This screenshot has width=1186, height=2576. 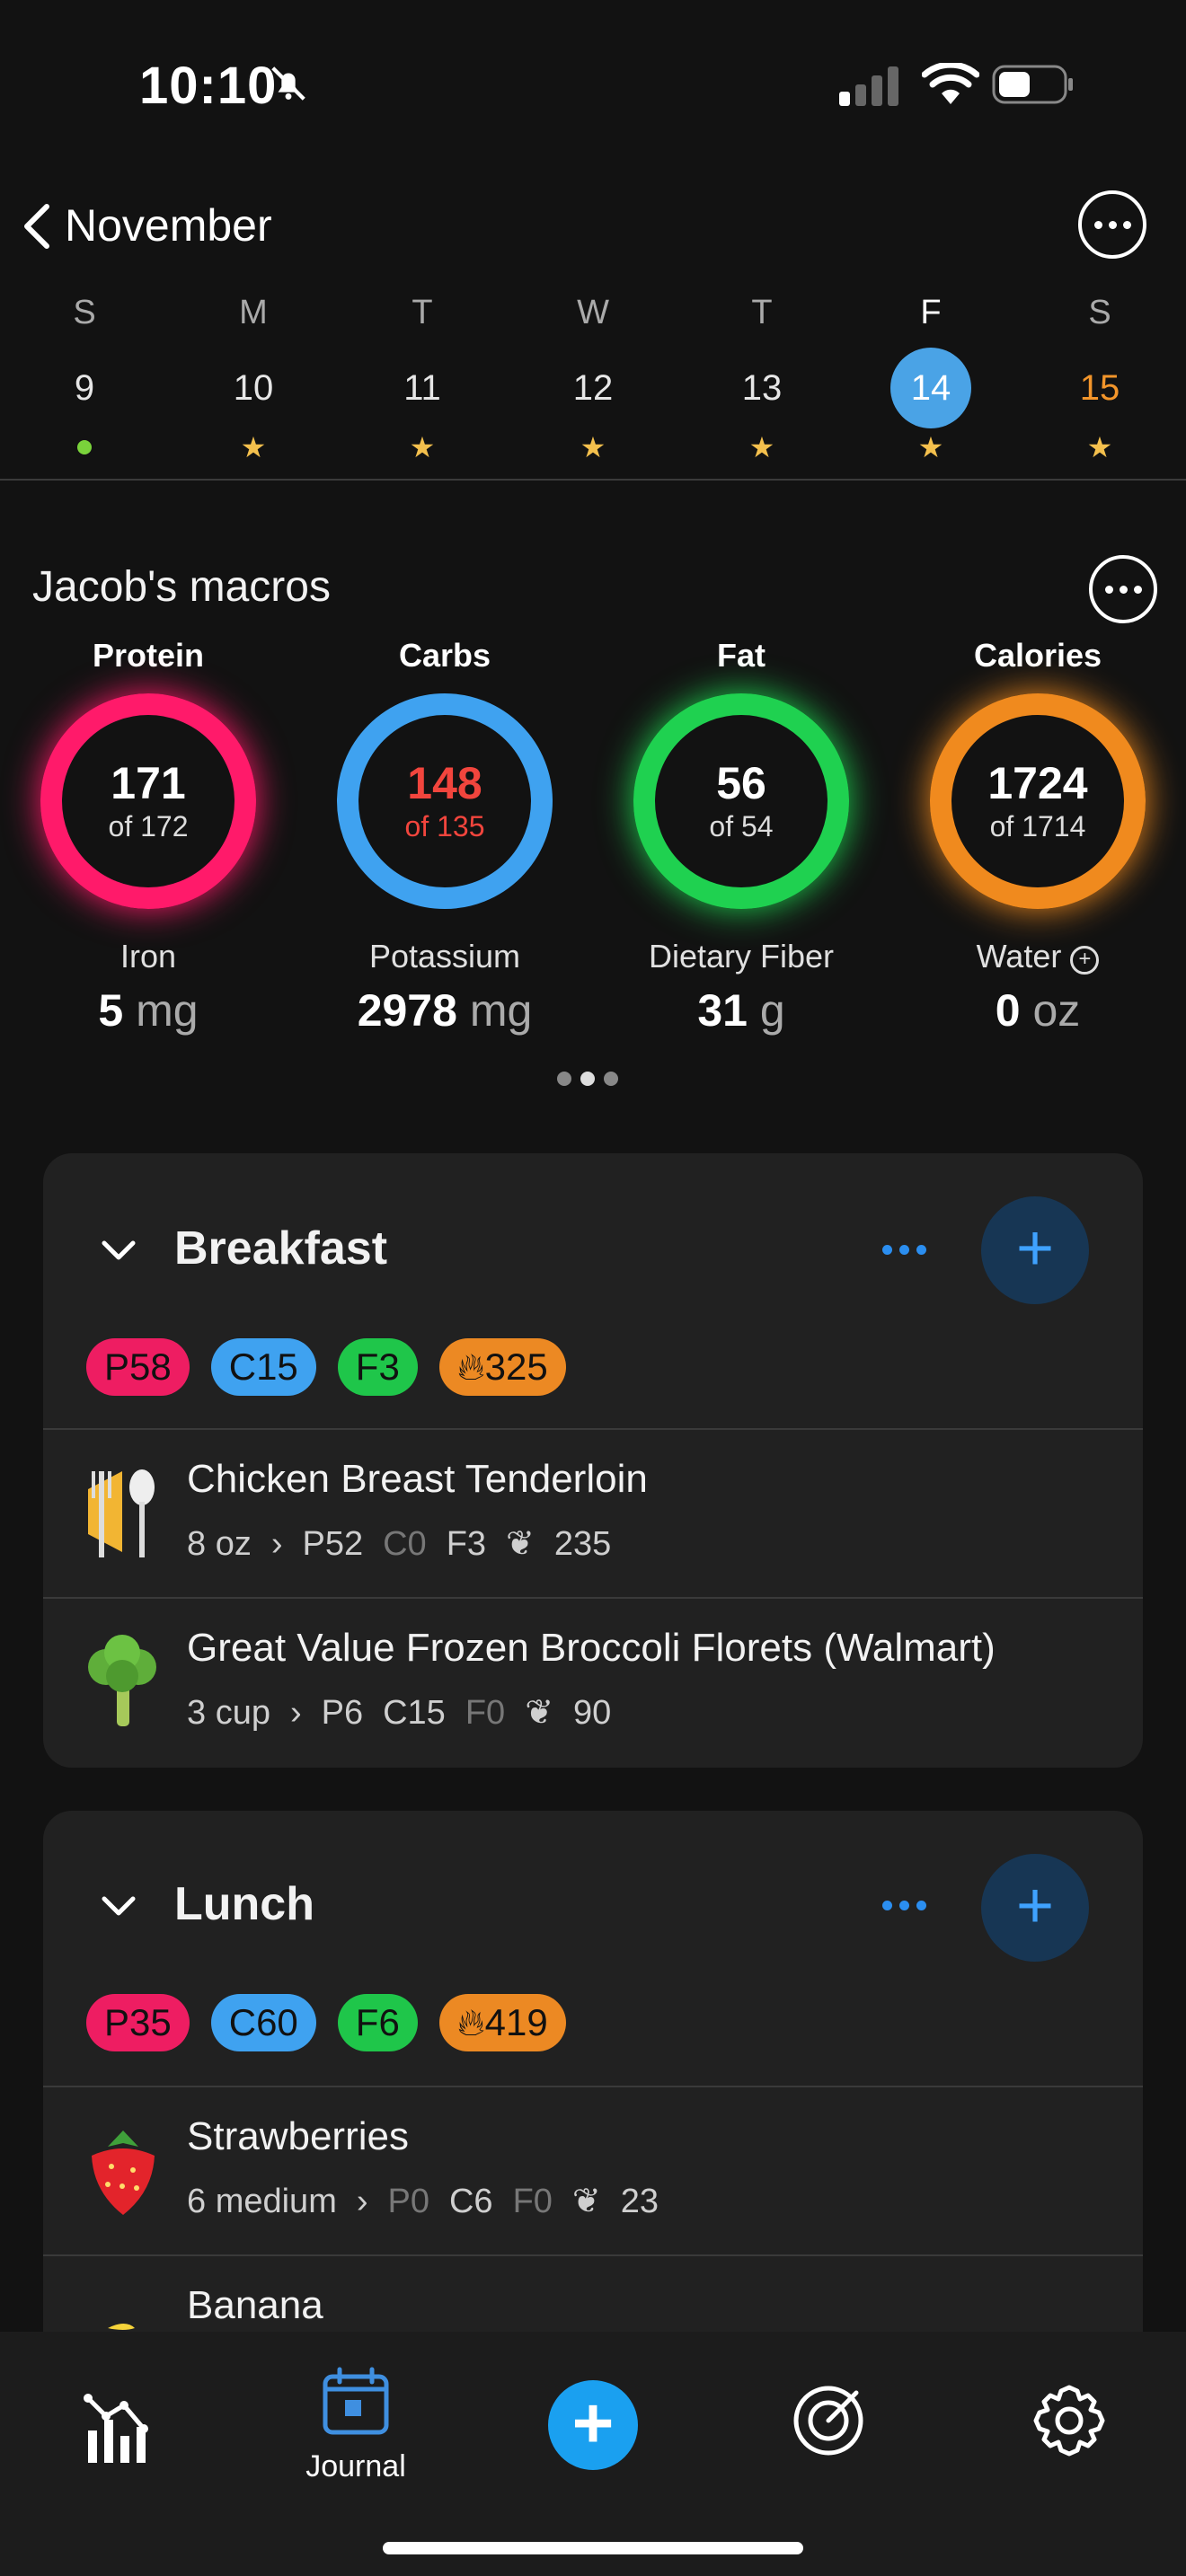 I want to click on macros-more-button, so click(x=1123, y=589).